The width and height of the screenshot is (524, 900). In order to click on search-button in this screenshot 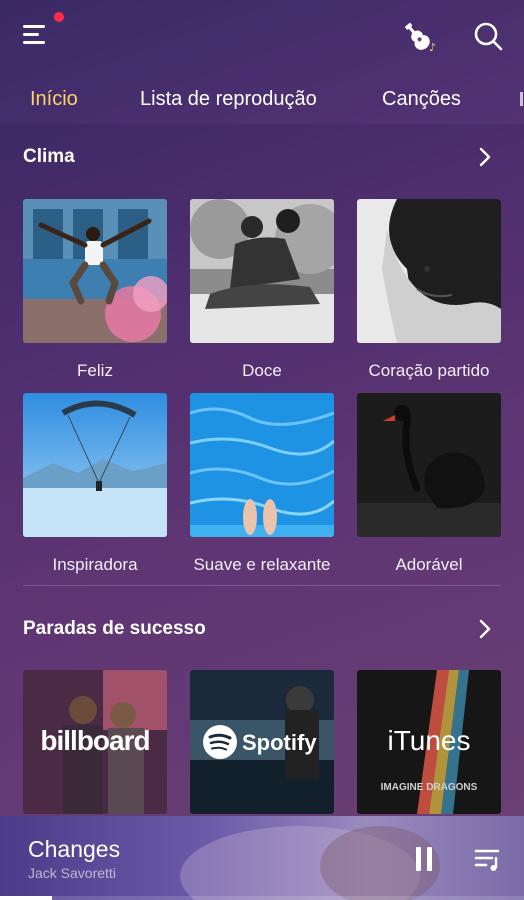, I will do `click(488, 36)`.